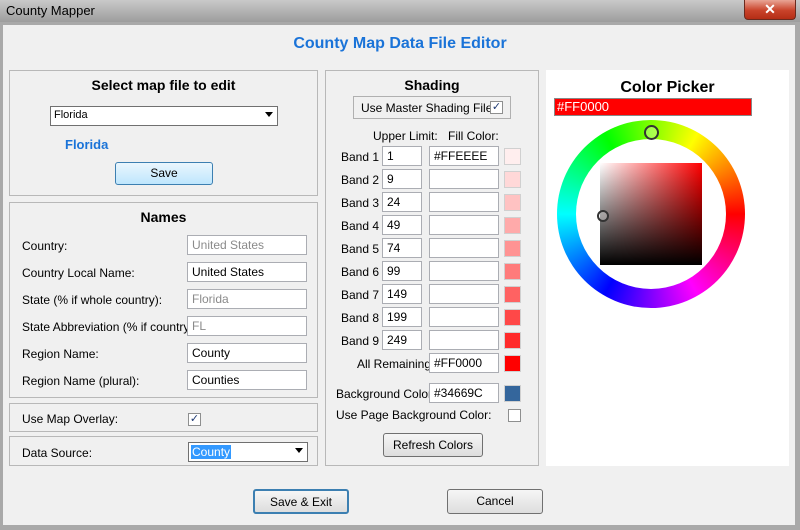 This screenshot has width=800, height=530. What do you see at coordinates (360, 249) in the screenshot?
I see `band-label: Band 5` at bounding box center [360, 249].